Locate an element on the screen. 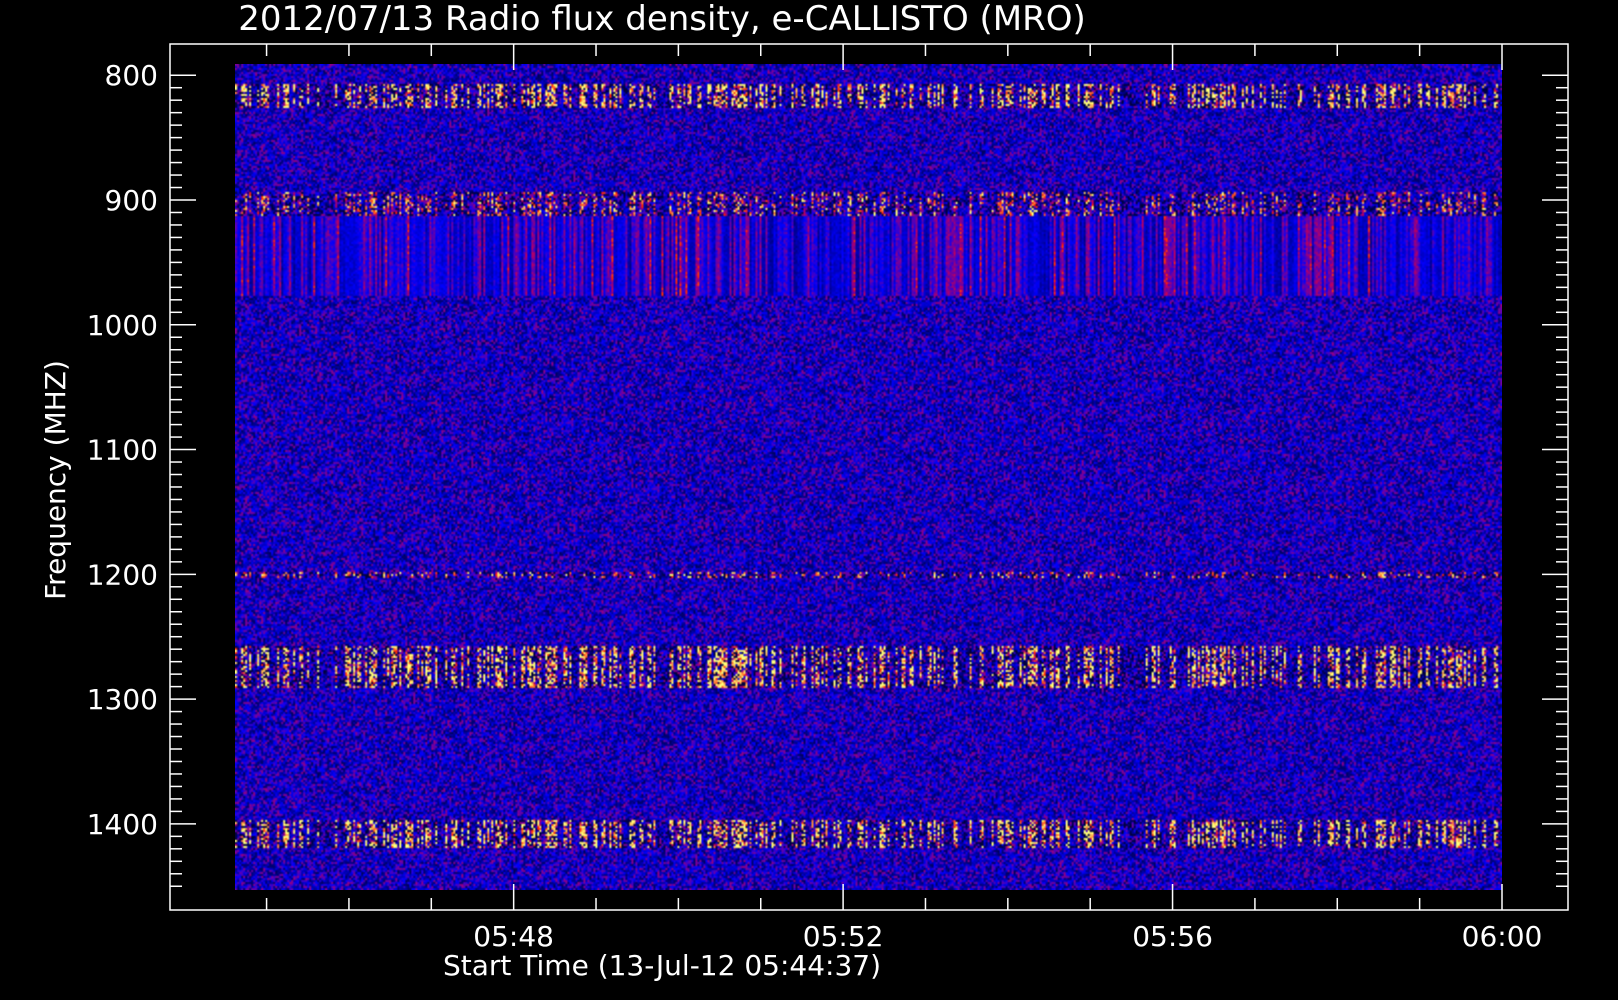  x-axis-label: Start Time (13-Jul-12 05:44:37) is located at coordinates (662, 965).